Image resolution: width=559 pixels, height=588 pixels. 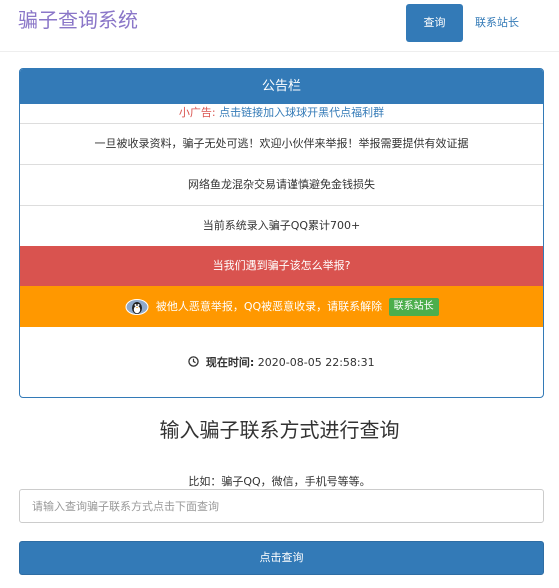 I want to click on qq-penguin-icon, so click(x=137, y=307).